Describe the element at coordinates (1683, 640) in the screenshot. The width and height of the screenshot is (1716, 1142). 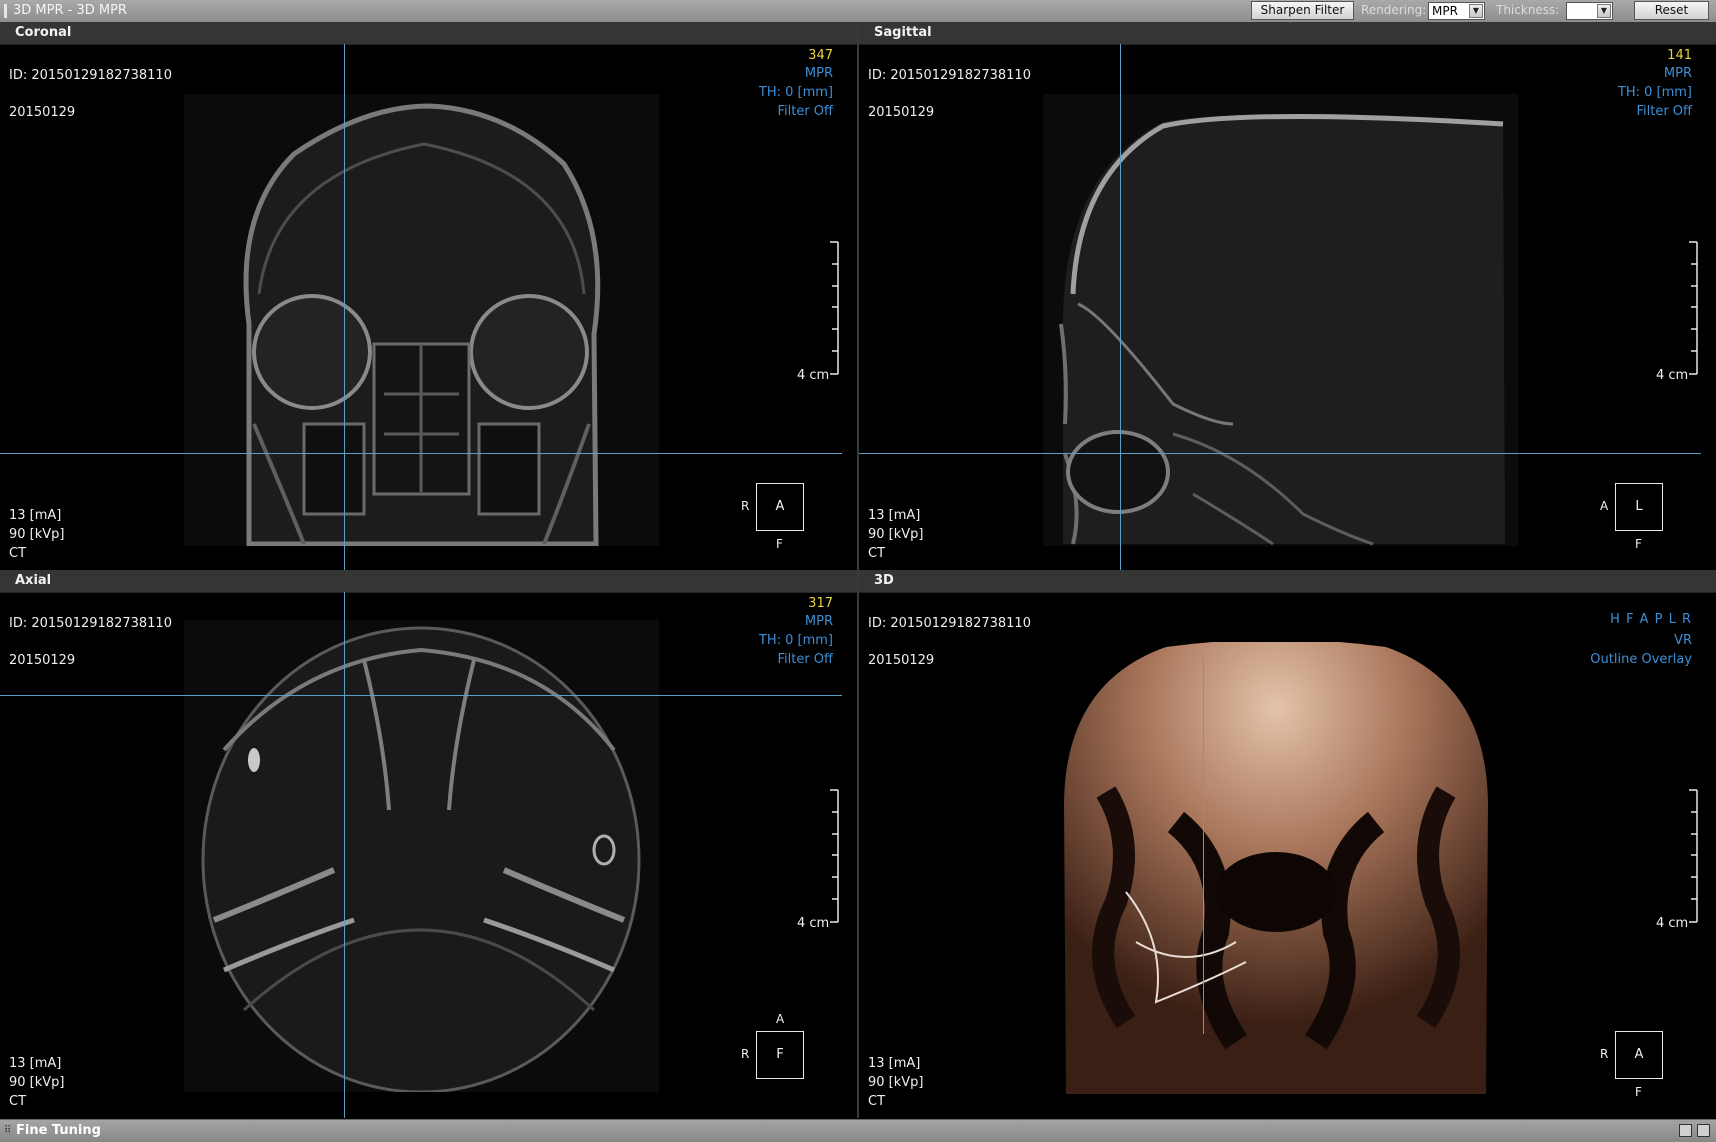
I see `render-mode: VR` at that location.